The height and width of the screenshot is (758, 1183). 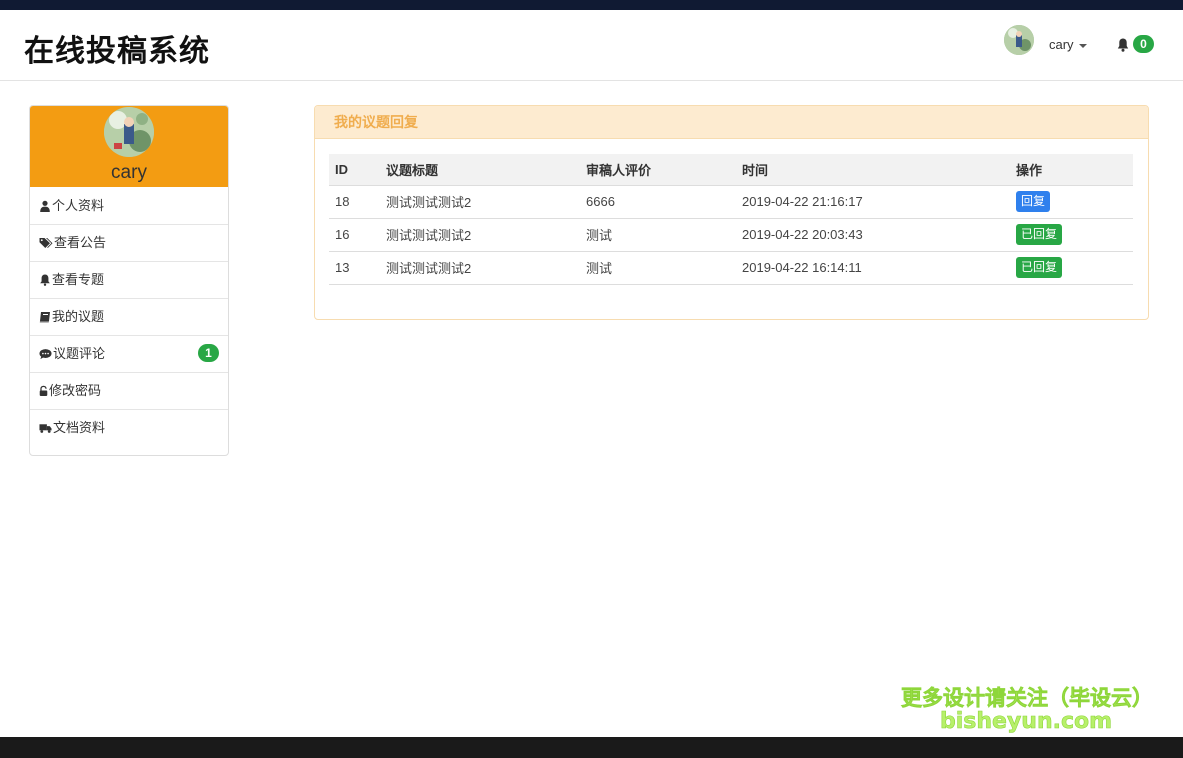 What do you see at coordinates (129, 205) in the screenshot?
I see `sidebar-item-profile: 个人资料` at bounding box center [129, 205].